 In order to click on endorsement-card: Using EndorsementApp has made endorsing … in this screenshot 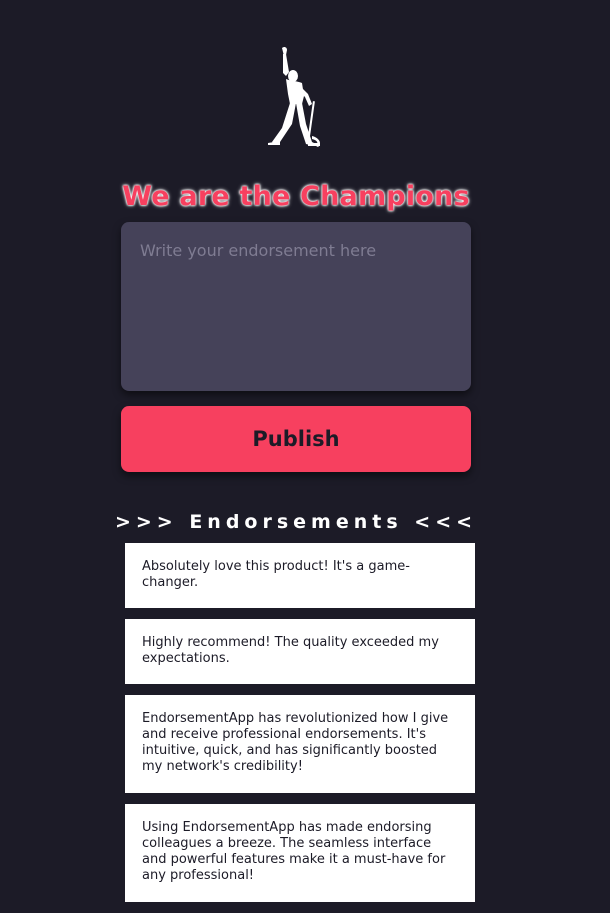, I will do `click(300, 853)`.